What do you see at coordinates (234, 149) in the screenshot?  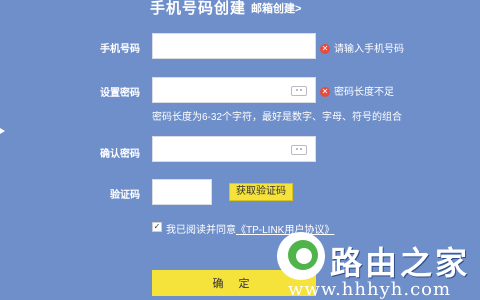 I see `confirm-password-input` at bounding box center [234, 149].